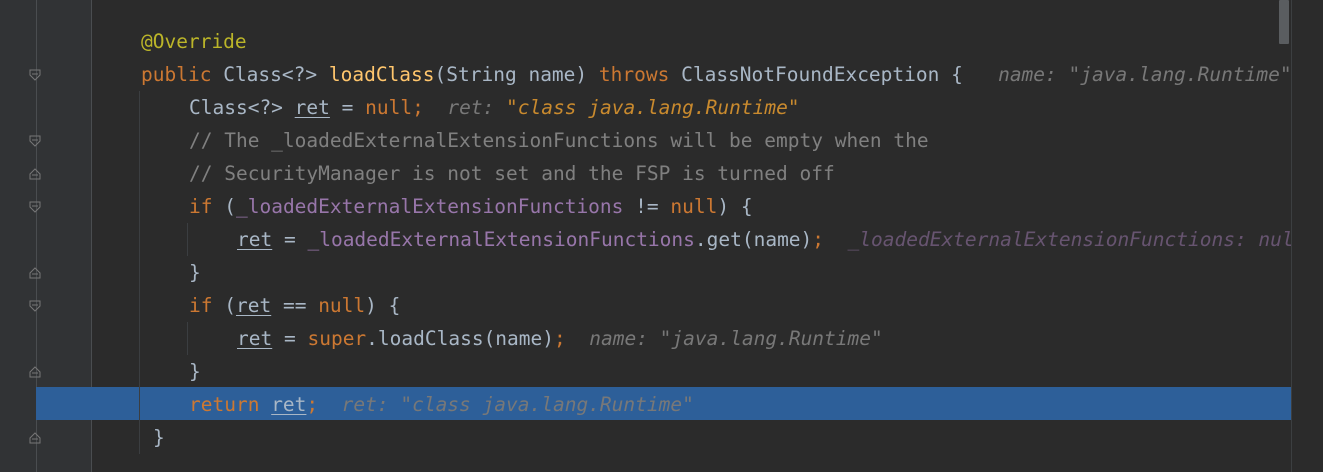  What do you see at coordinates (465, 107) in the screenshot?
I see `inline-debug-value: ret:` at bounding box center [465, 107].